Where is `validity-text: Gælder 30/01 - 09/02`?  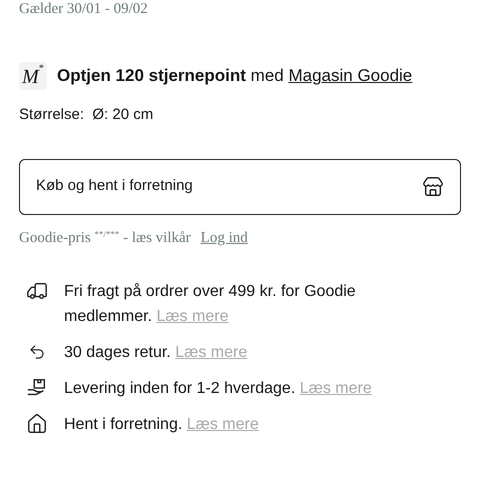
validity-text: Gælder 30/01 - 09/02 is located at coordinates (84, 8).